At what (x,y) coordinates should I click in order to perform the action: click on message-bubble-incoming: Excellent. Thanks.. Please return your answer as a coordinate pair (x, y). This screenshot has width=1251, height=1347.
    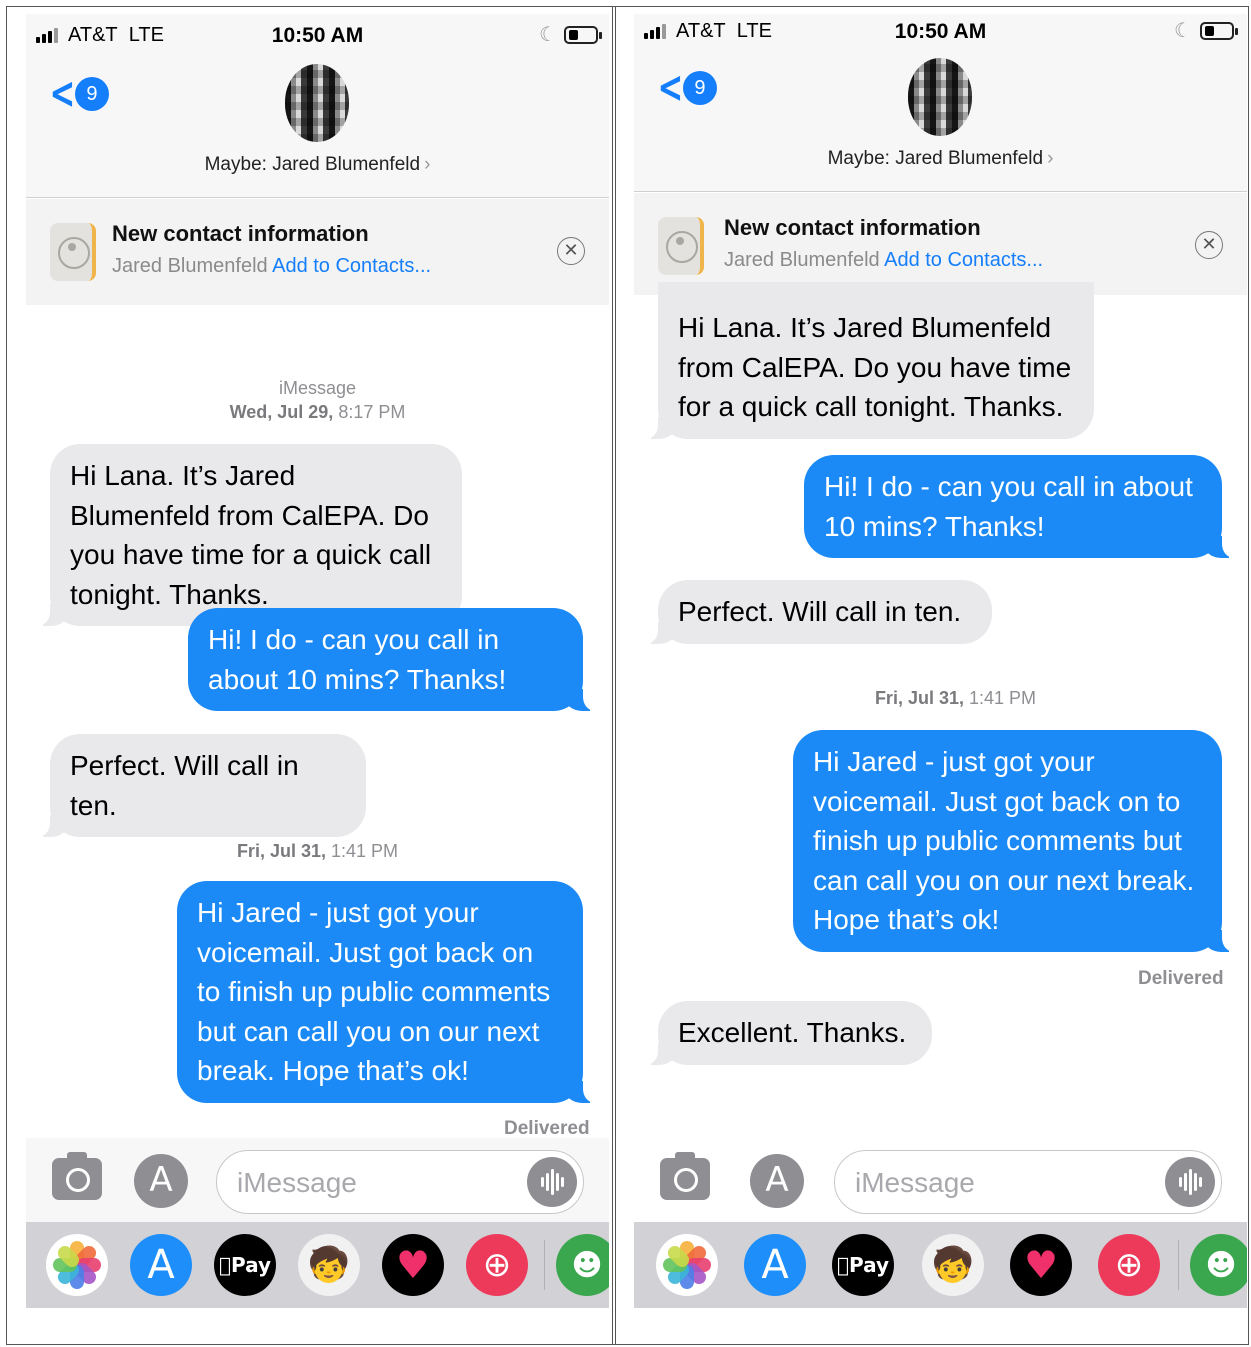
    Looking at the image, I should click on (787, 1033).